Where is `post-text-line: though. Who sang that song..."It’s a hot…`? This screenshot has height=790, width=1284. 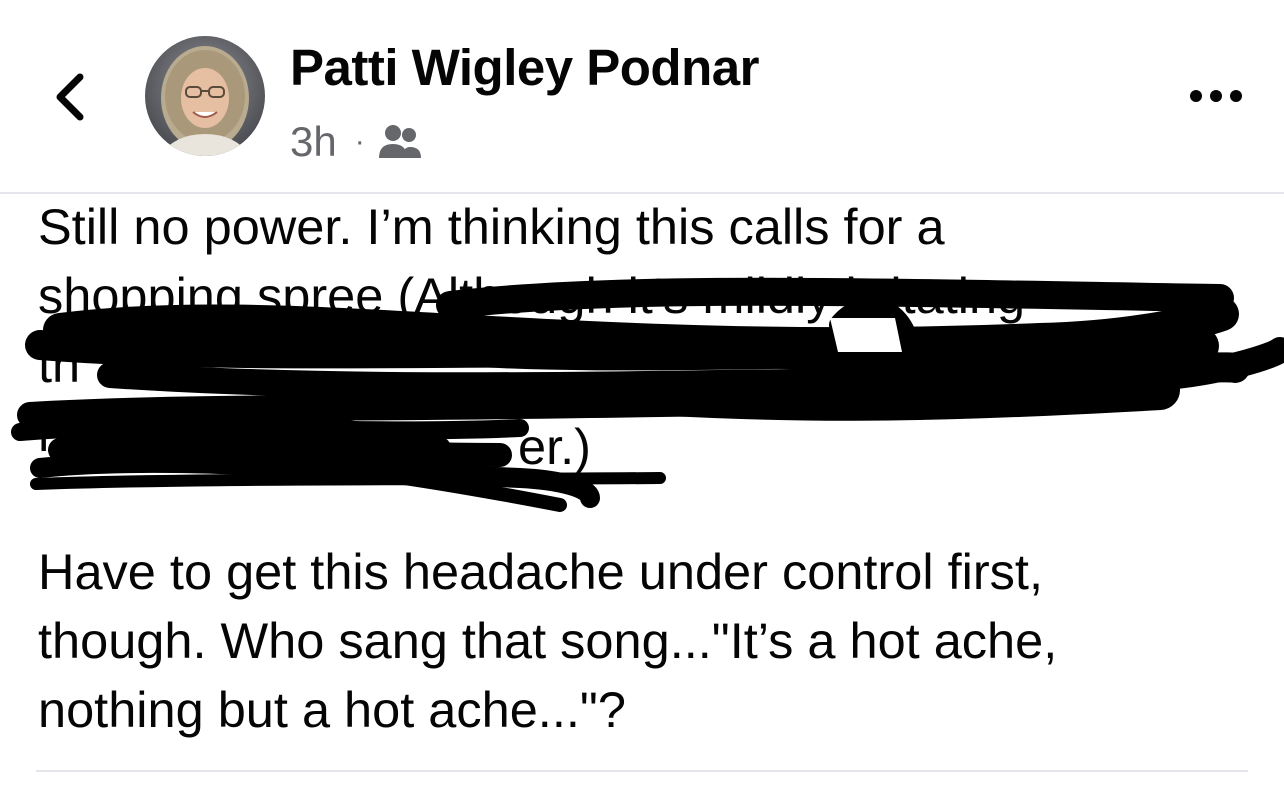
post-text-line: though. Who sang that song..."It’s a hot… is located at coordinates (548, 640).